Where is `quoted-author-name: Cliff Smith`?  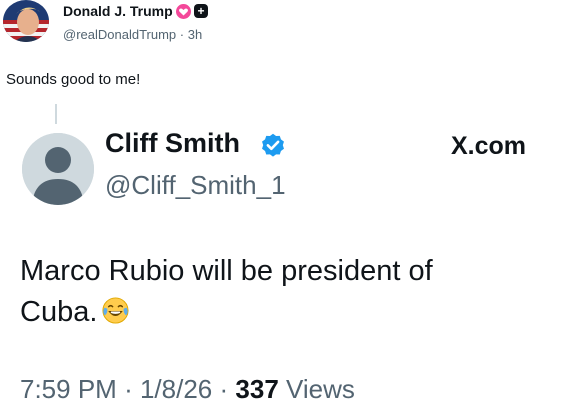
quoted-author-name: Cliff Smith is located at coordinates (172, 143).